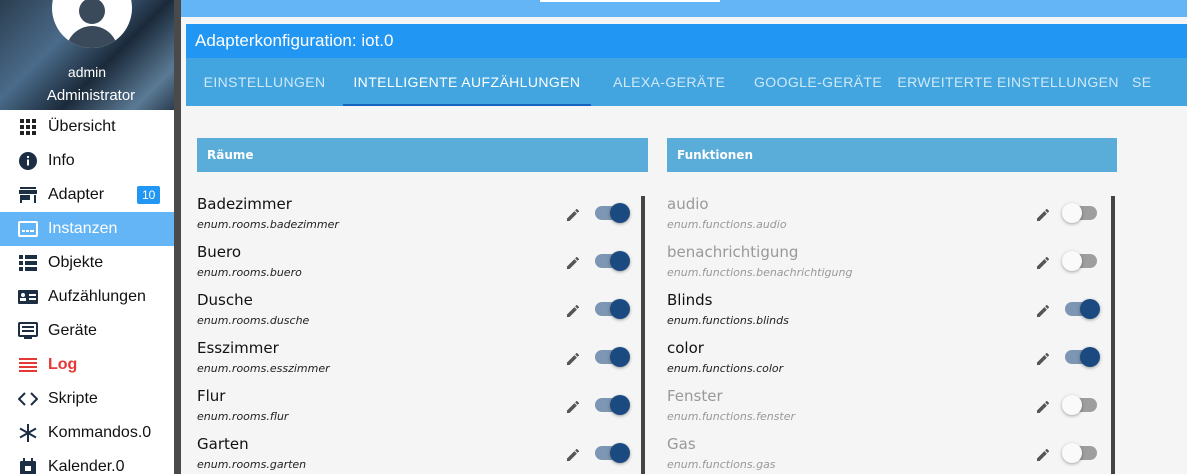 The width and height of the screenshot is (1187, 474). I want to click on list-icon, so click(28, 263).